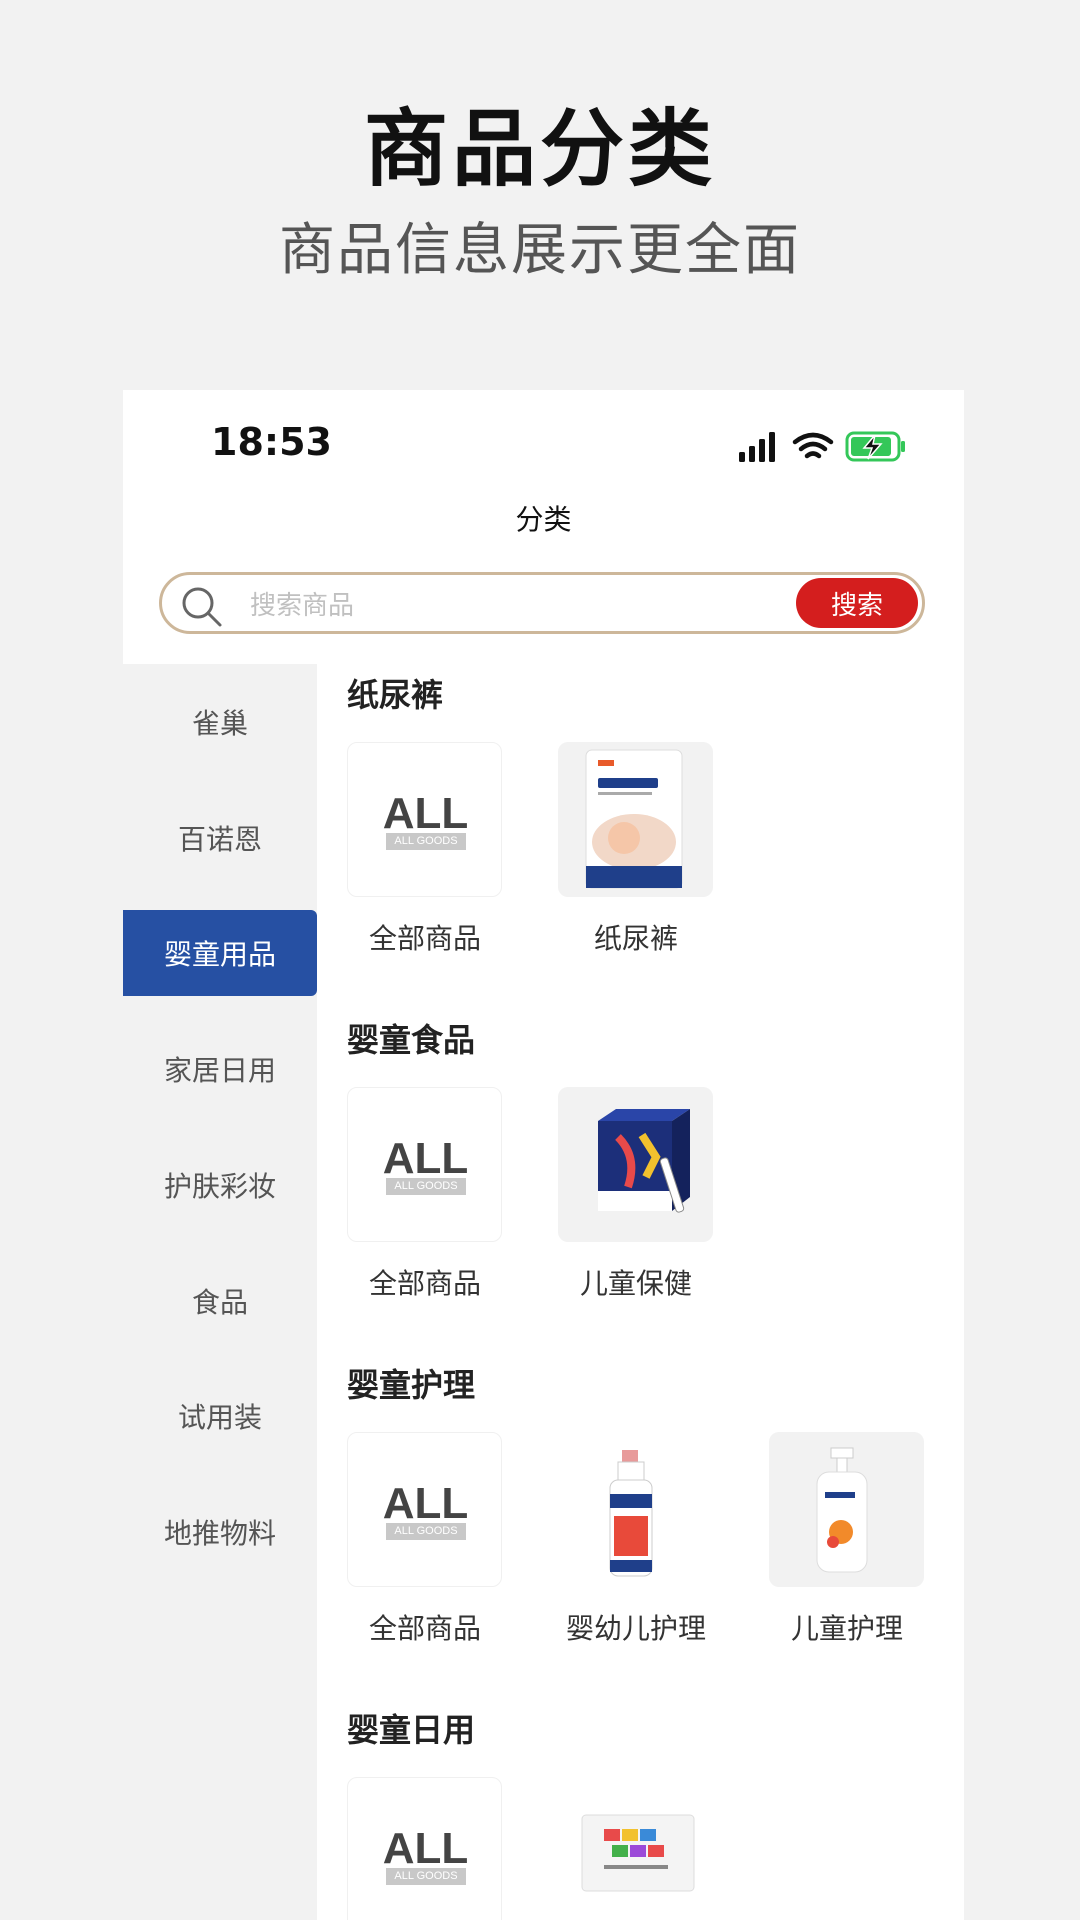 This screenshot has height=1920, width=1080. What do you see at coordinates (875, 446) in the screenshot?
I see `battery-icon` at bounding box center [875, 446].